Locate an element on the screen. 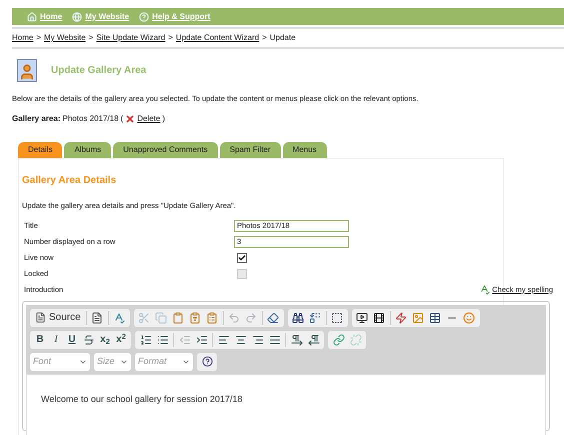  breadcrumb-link: My Website is located at coordinates (65, 38).